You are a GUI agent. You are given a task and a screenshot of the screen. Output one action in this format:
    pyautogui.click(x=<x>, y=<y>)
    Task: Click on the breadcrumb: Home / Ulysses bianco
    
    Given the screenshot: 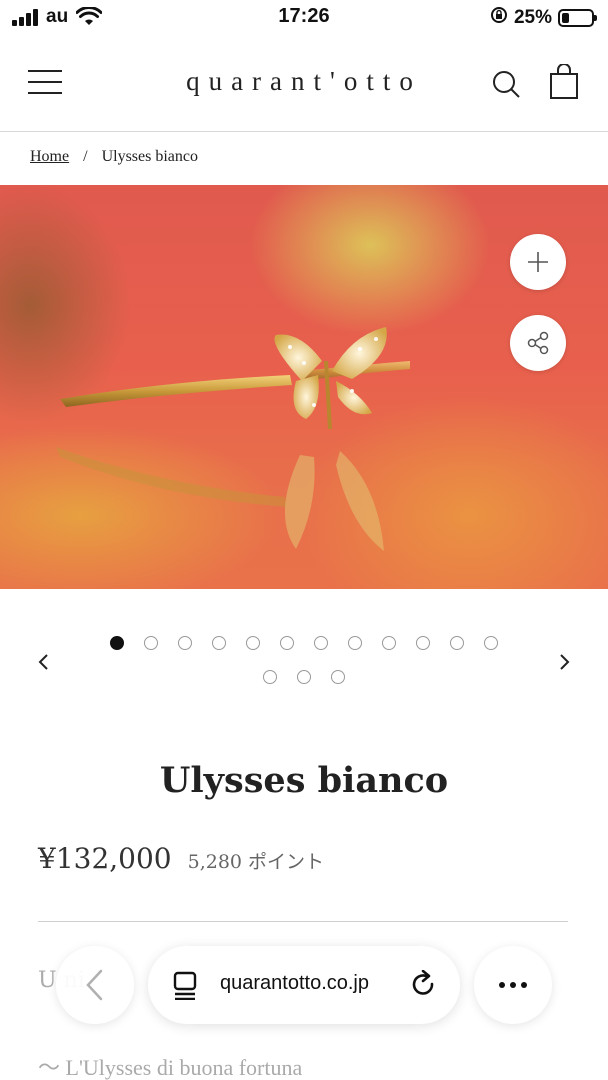 What is the action you would take?
    pyautogui.click(x=114, y=157)
    